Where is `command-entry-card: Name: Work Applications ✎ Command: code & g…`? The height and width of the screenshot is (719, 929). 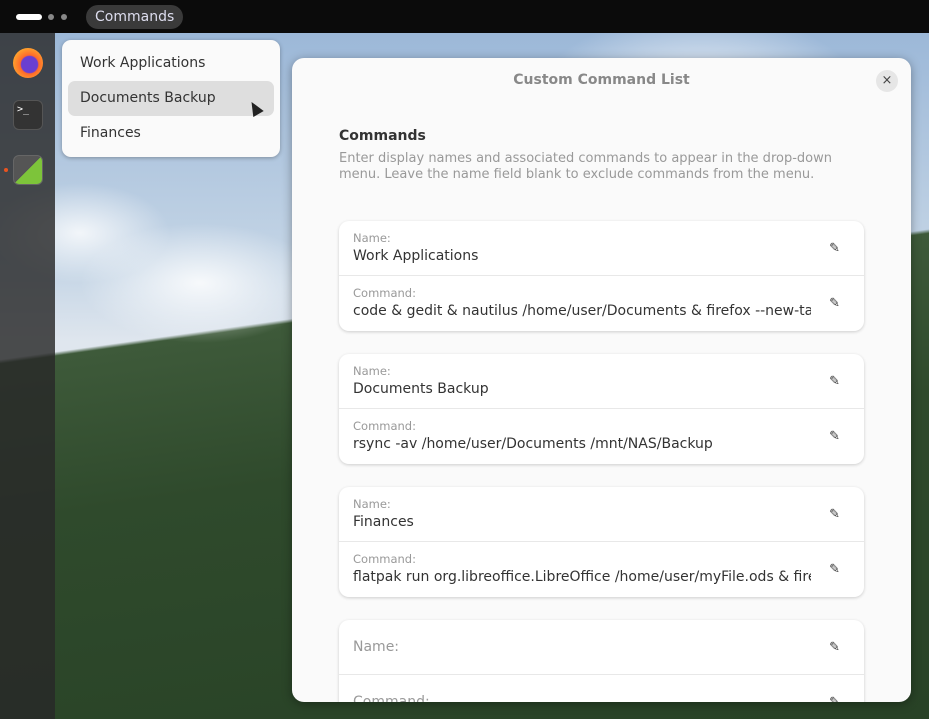 command-entry-card: Name: Work Applications ✎ Command: code & g… is located at coordinates (601, 276).